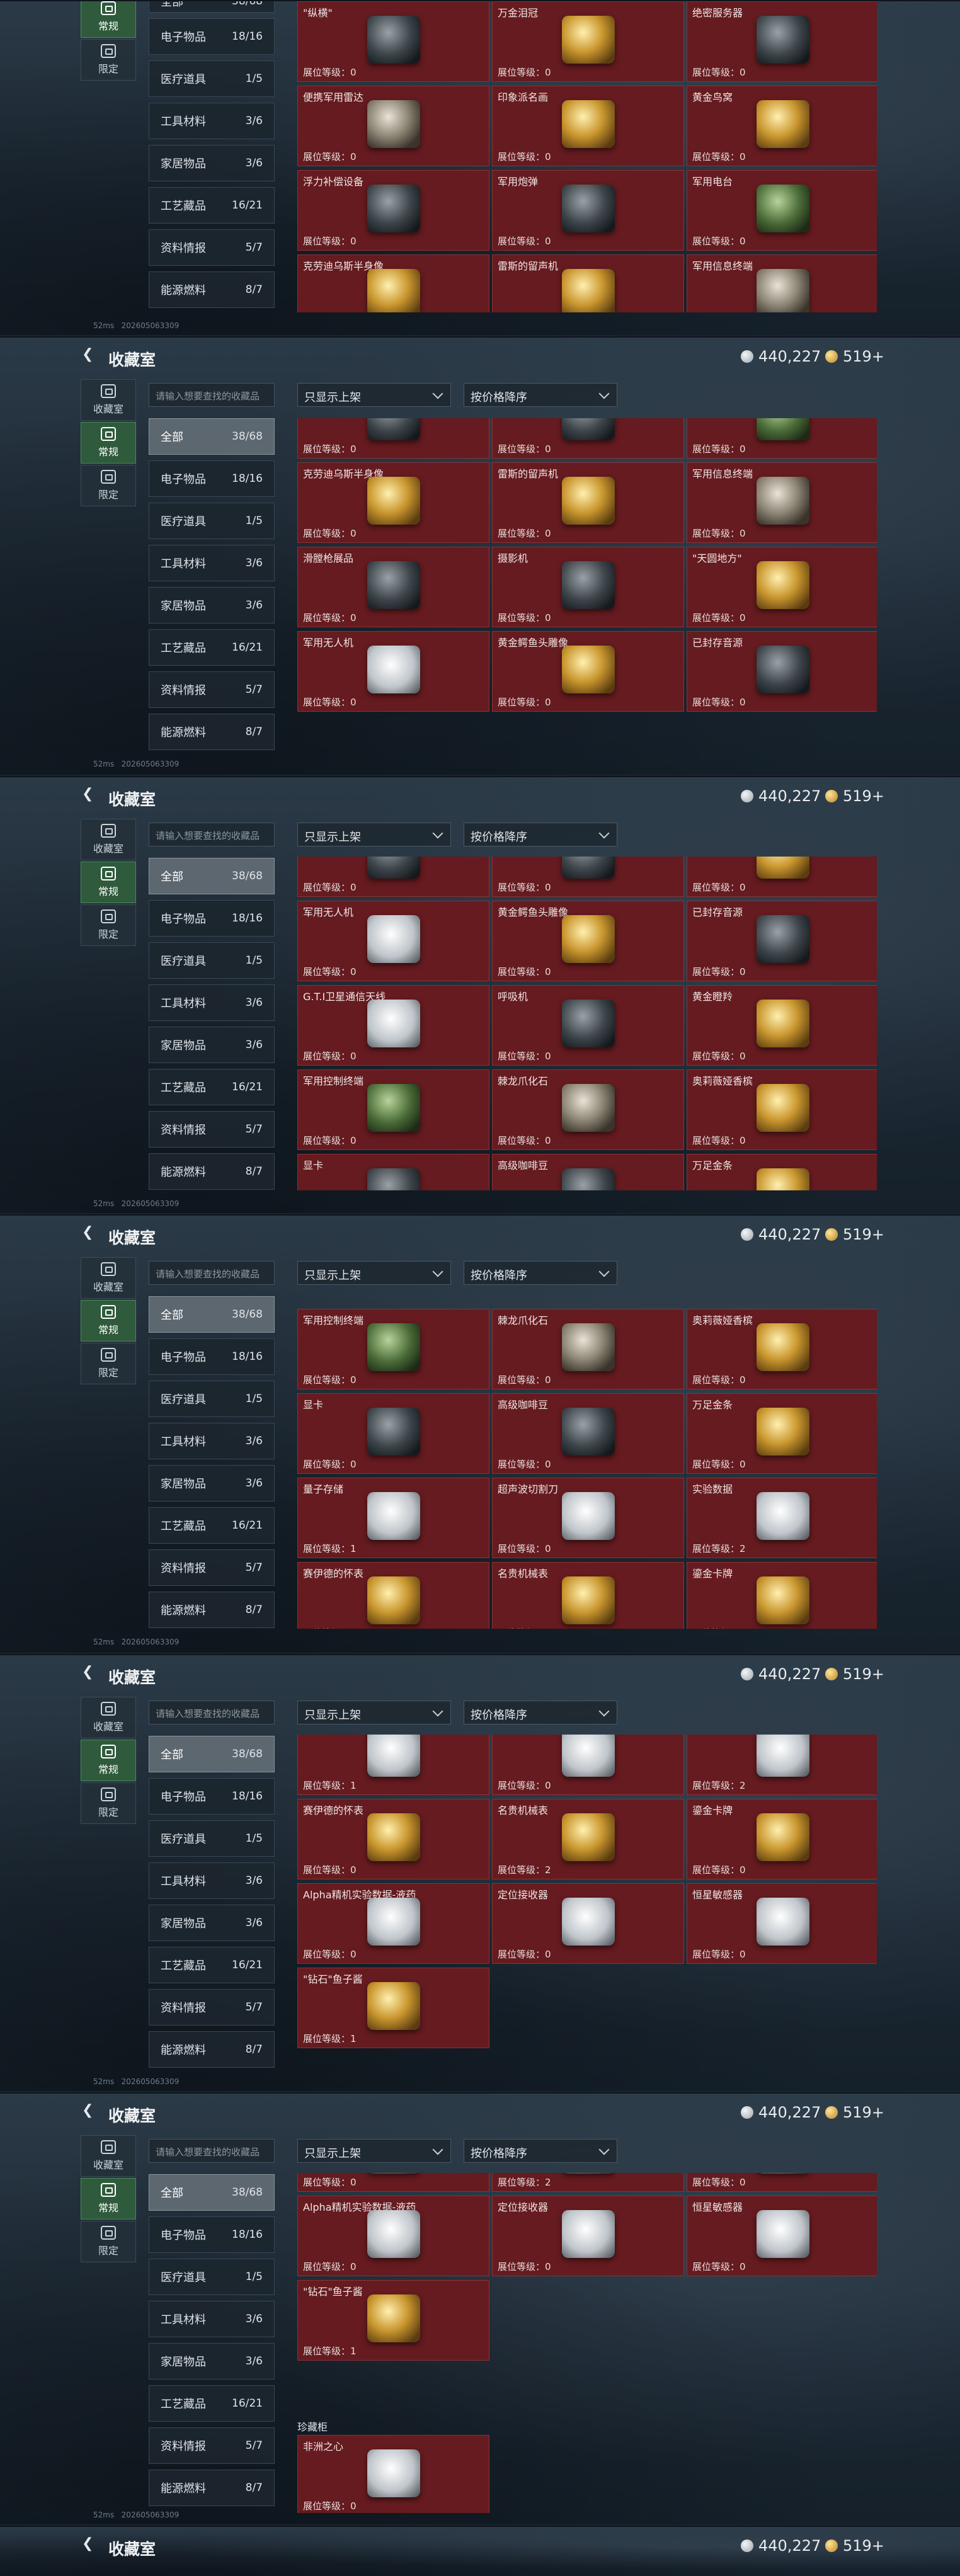  What do you see at coordinates (393, 41) in the screenshot?
I see `item-card: "纵横" 展位等级：0` at bounding box center [393, 41].